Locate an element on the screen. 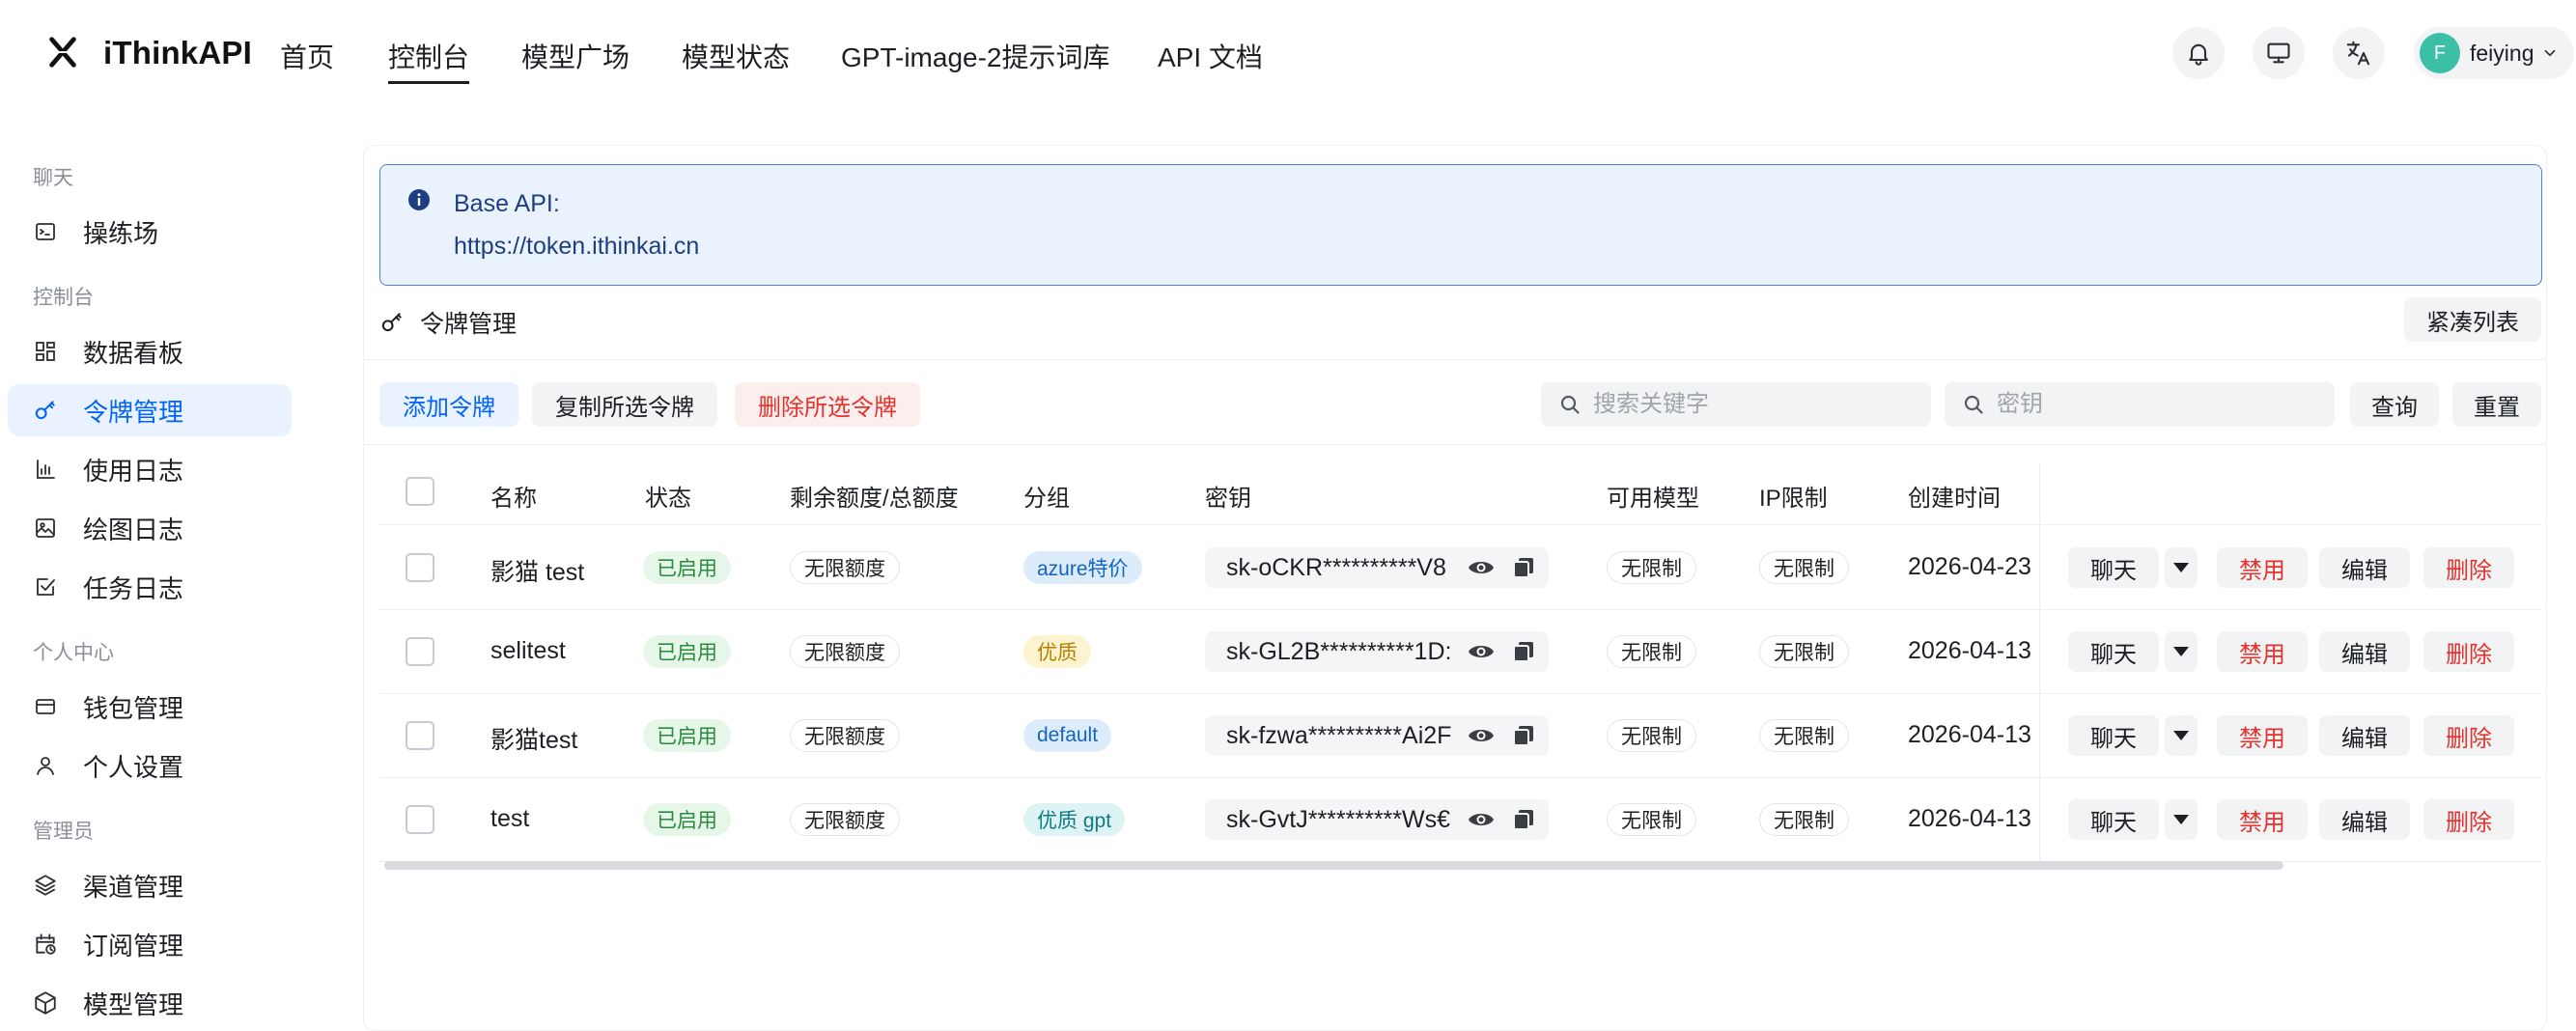 This screenshot has width=2576, height=1031. status-badge: 已启用 is located at coordinates (687, 735).